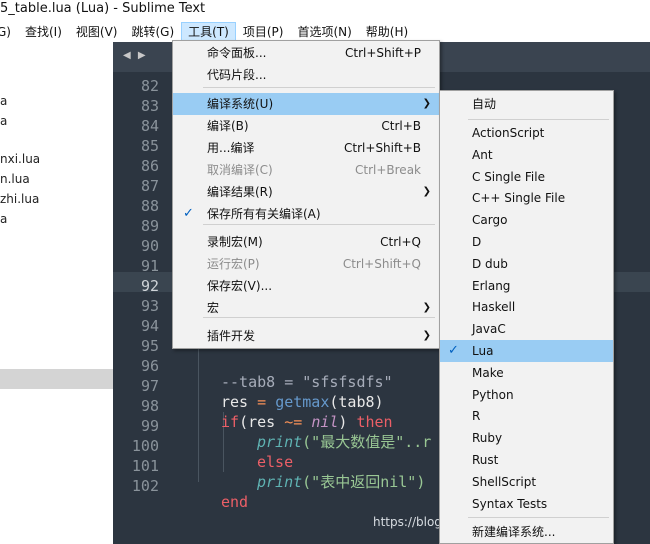 This screenshot has height=544, width=650. What do you see at coordinates (488, 372) in the screenshot?
I see `build-system-label: Make` at bounding box center [488, 372].